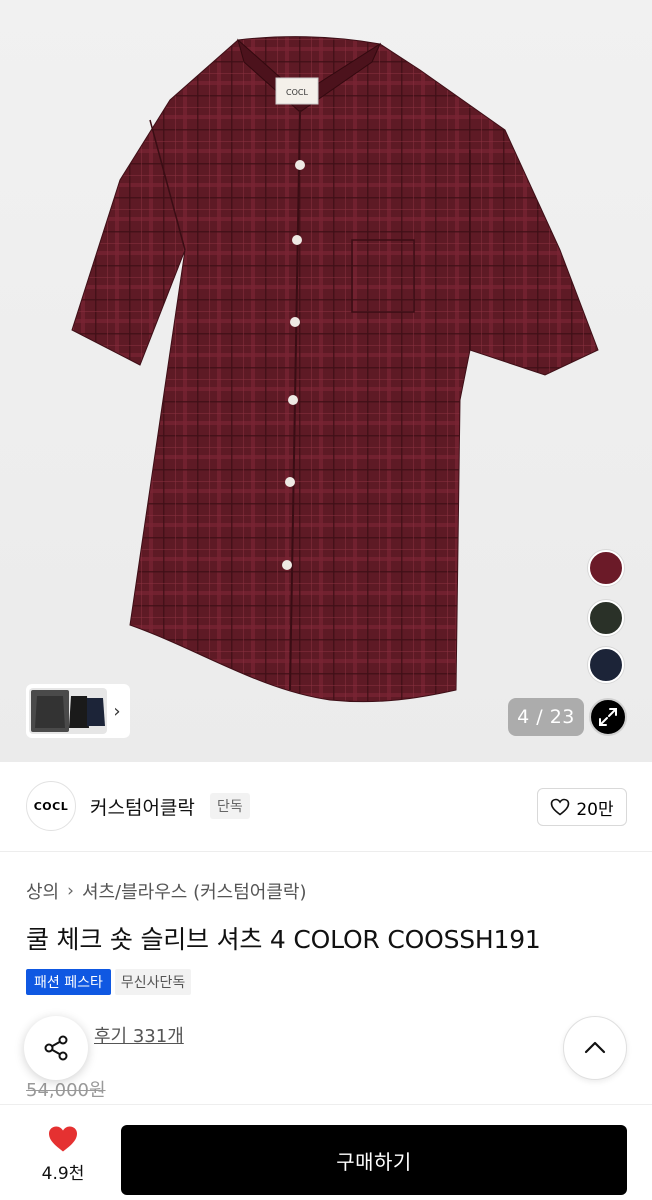 Image resolution: width=652 pixels, height=1200 pixels. Describe the element at coordinates (42, 891) in the screenshot. I see `breadcrumb-item-category: 상의` at that location.